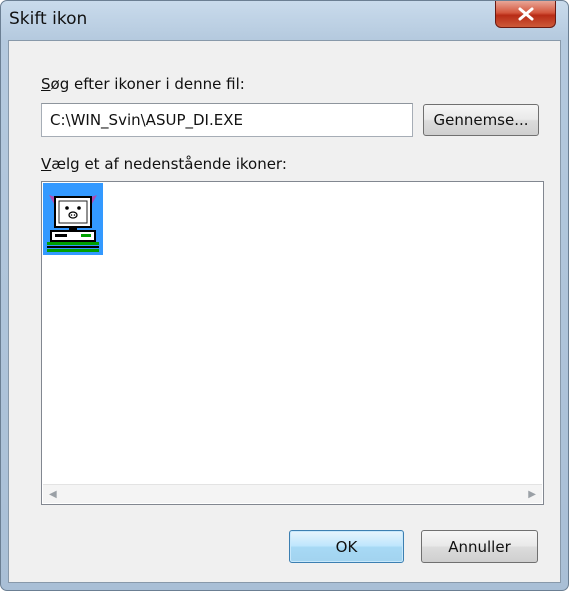  Describe the element at coordinates (284, 21) in the screenshot. I see `title-bar: Skift ikon` at that location.